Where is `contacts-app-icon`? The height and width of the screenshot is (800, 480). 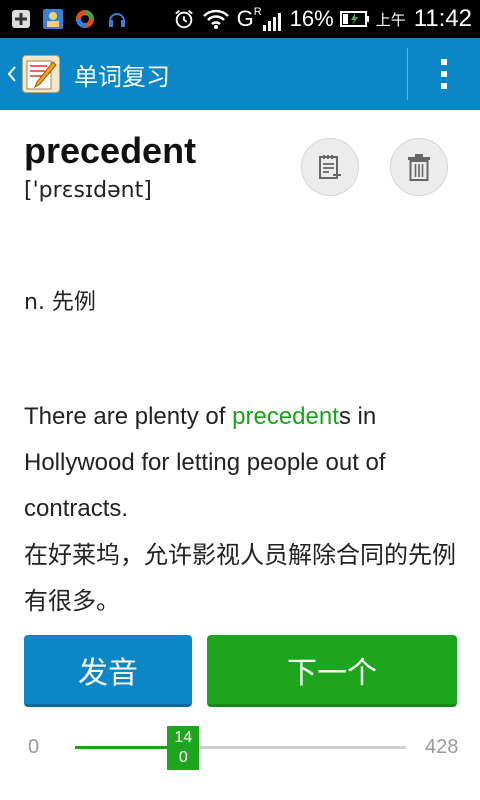 contacts-app-icon is located at coordinates (53, 19).